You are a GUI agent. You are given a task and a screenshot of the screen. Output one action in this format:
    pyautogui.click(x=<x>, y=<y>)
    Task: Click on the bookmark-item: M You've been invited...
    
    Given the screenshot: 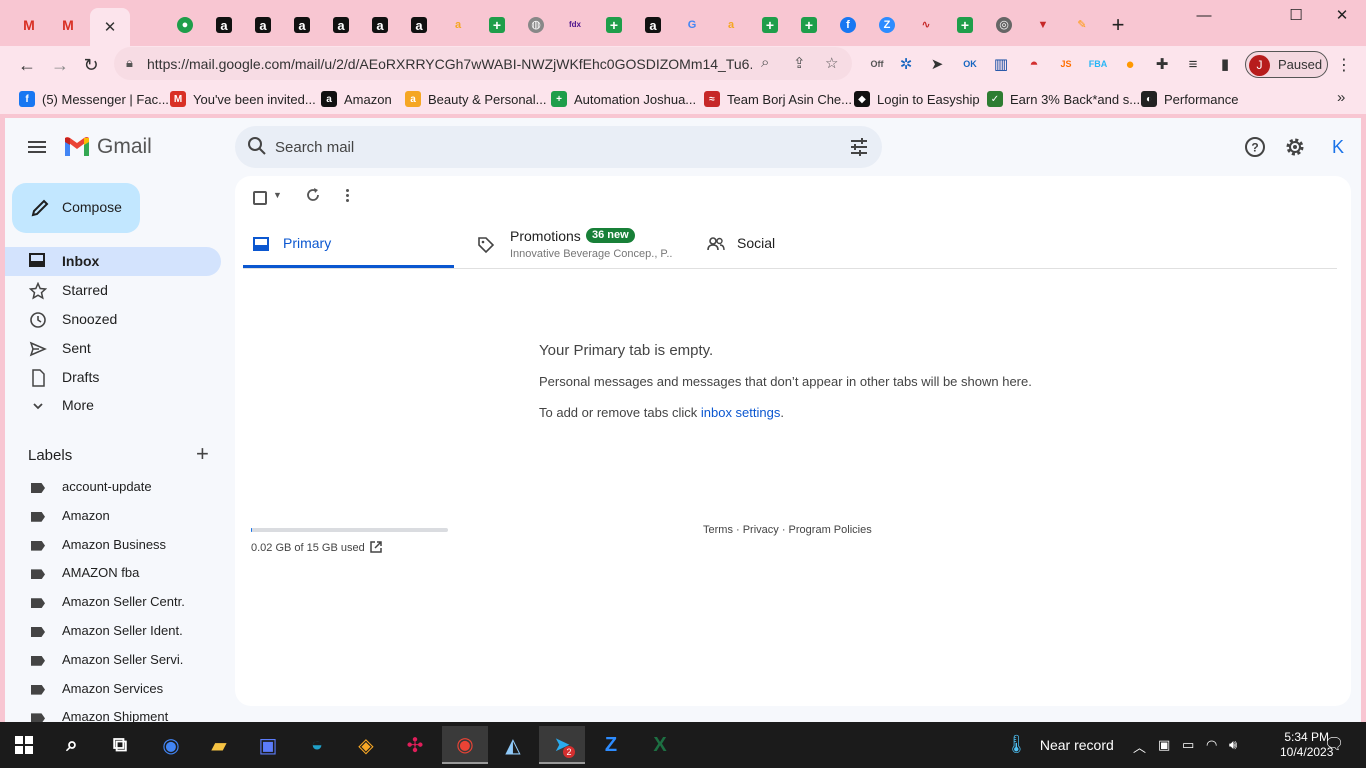 What is the action you would take?
    pyautogui.click(x=243, y=99)
    